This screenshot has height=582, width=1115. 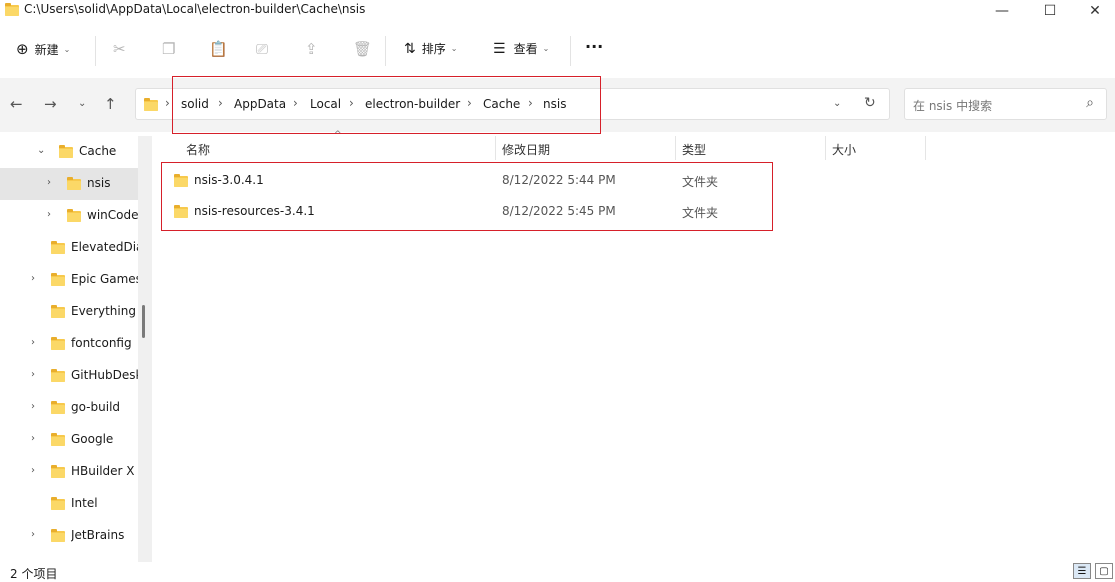 I want to click on details-view-icon: ☰, so click(x=1082, y=571).